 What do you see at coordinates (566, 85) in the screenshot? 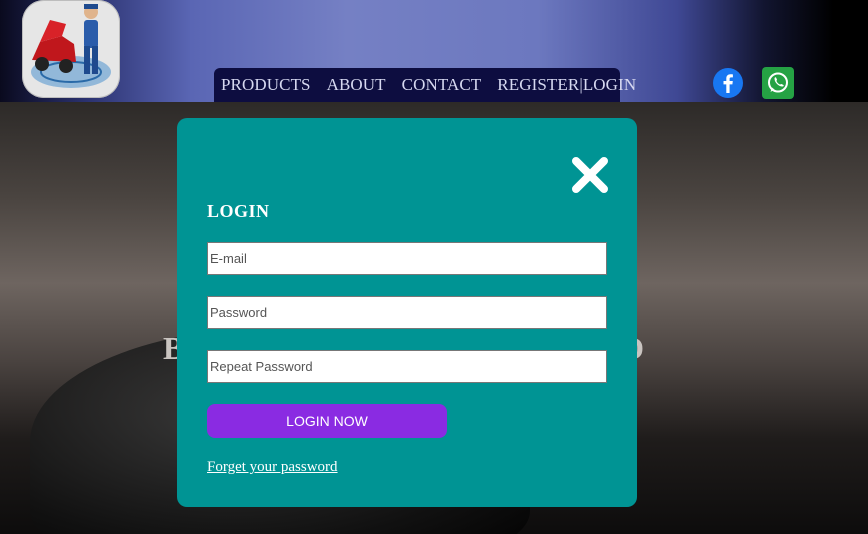
I see `nav-item-register-login: REGISTER|LOGIN` at bounding box center [566, 85].